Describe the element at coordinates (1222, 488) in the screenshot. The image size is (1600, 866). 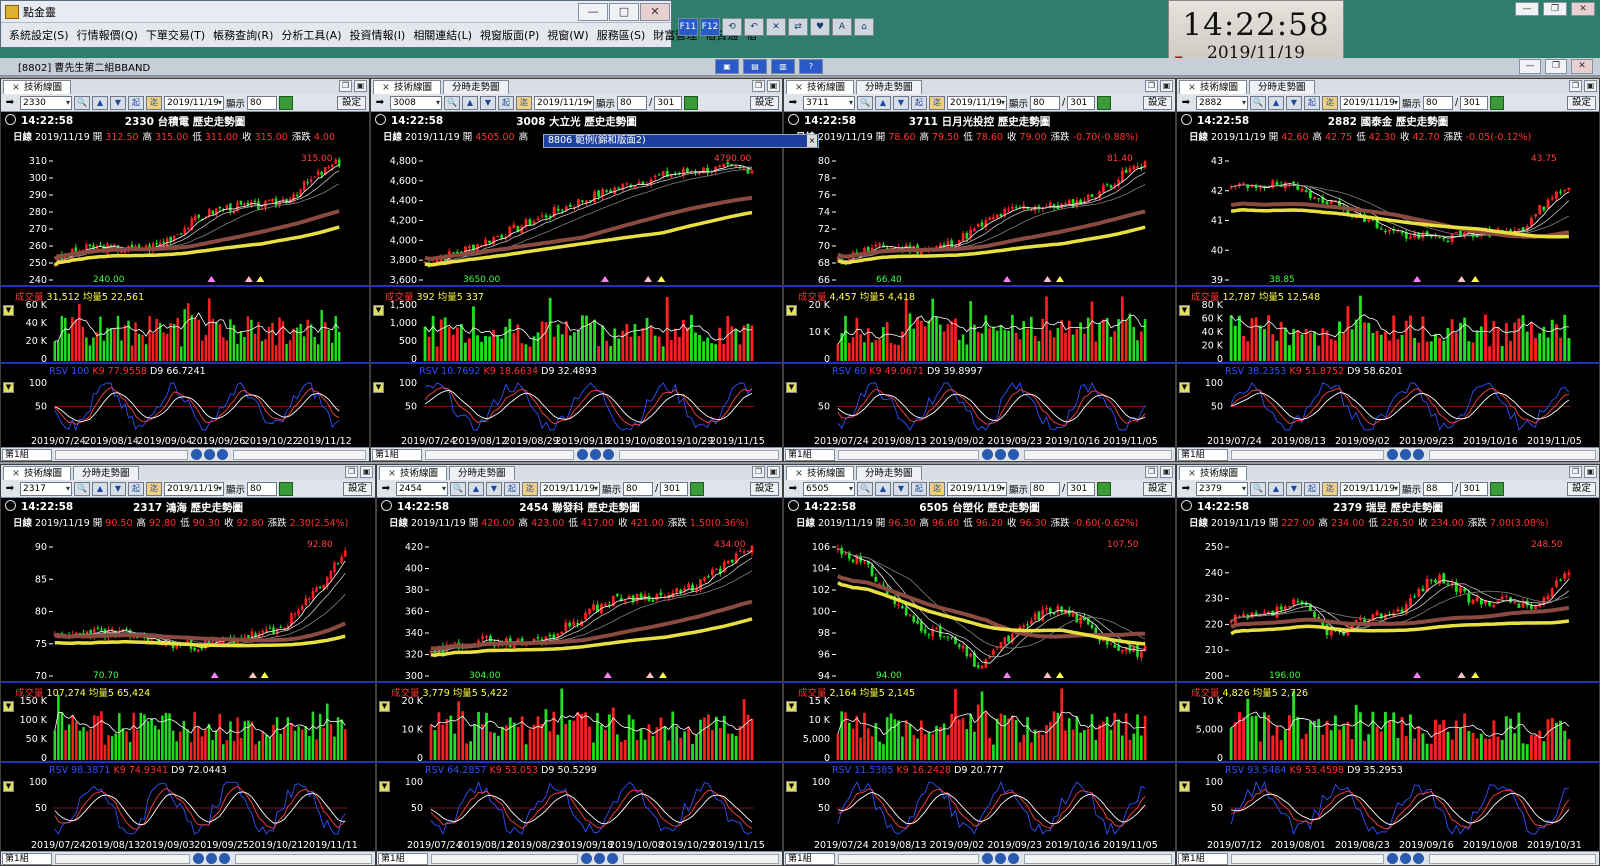
I see `stock-code-combo: 2379` at that location.